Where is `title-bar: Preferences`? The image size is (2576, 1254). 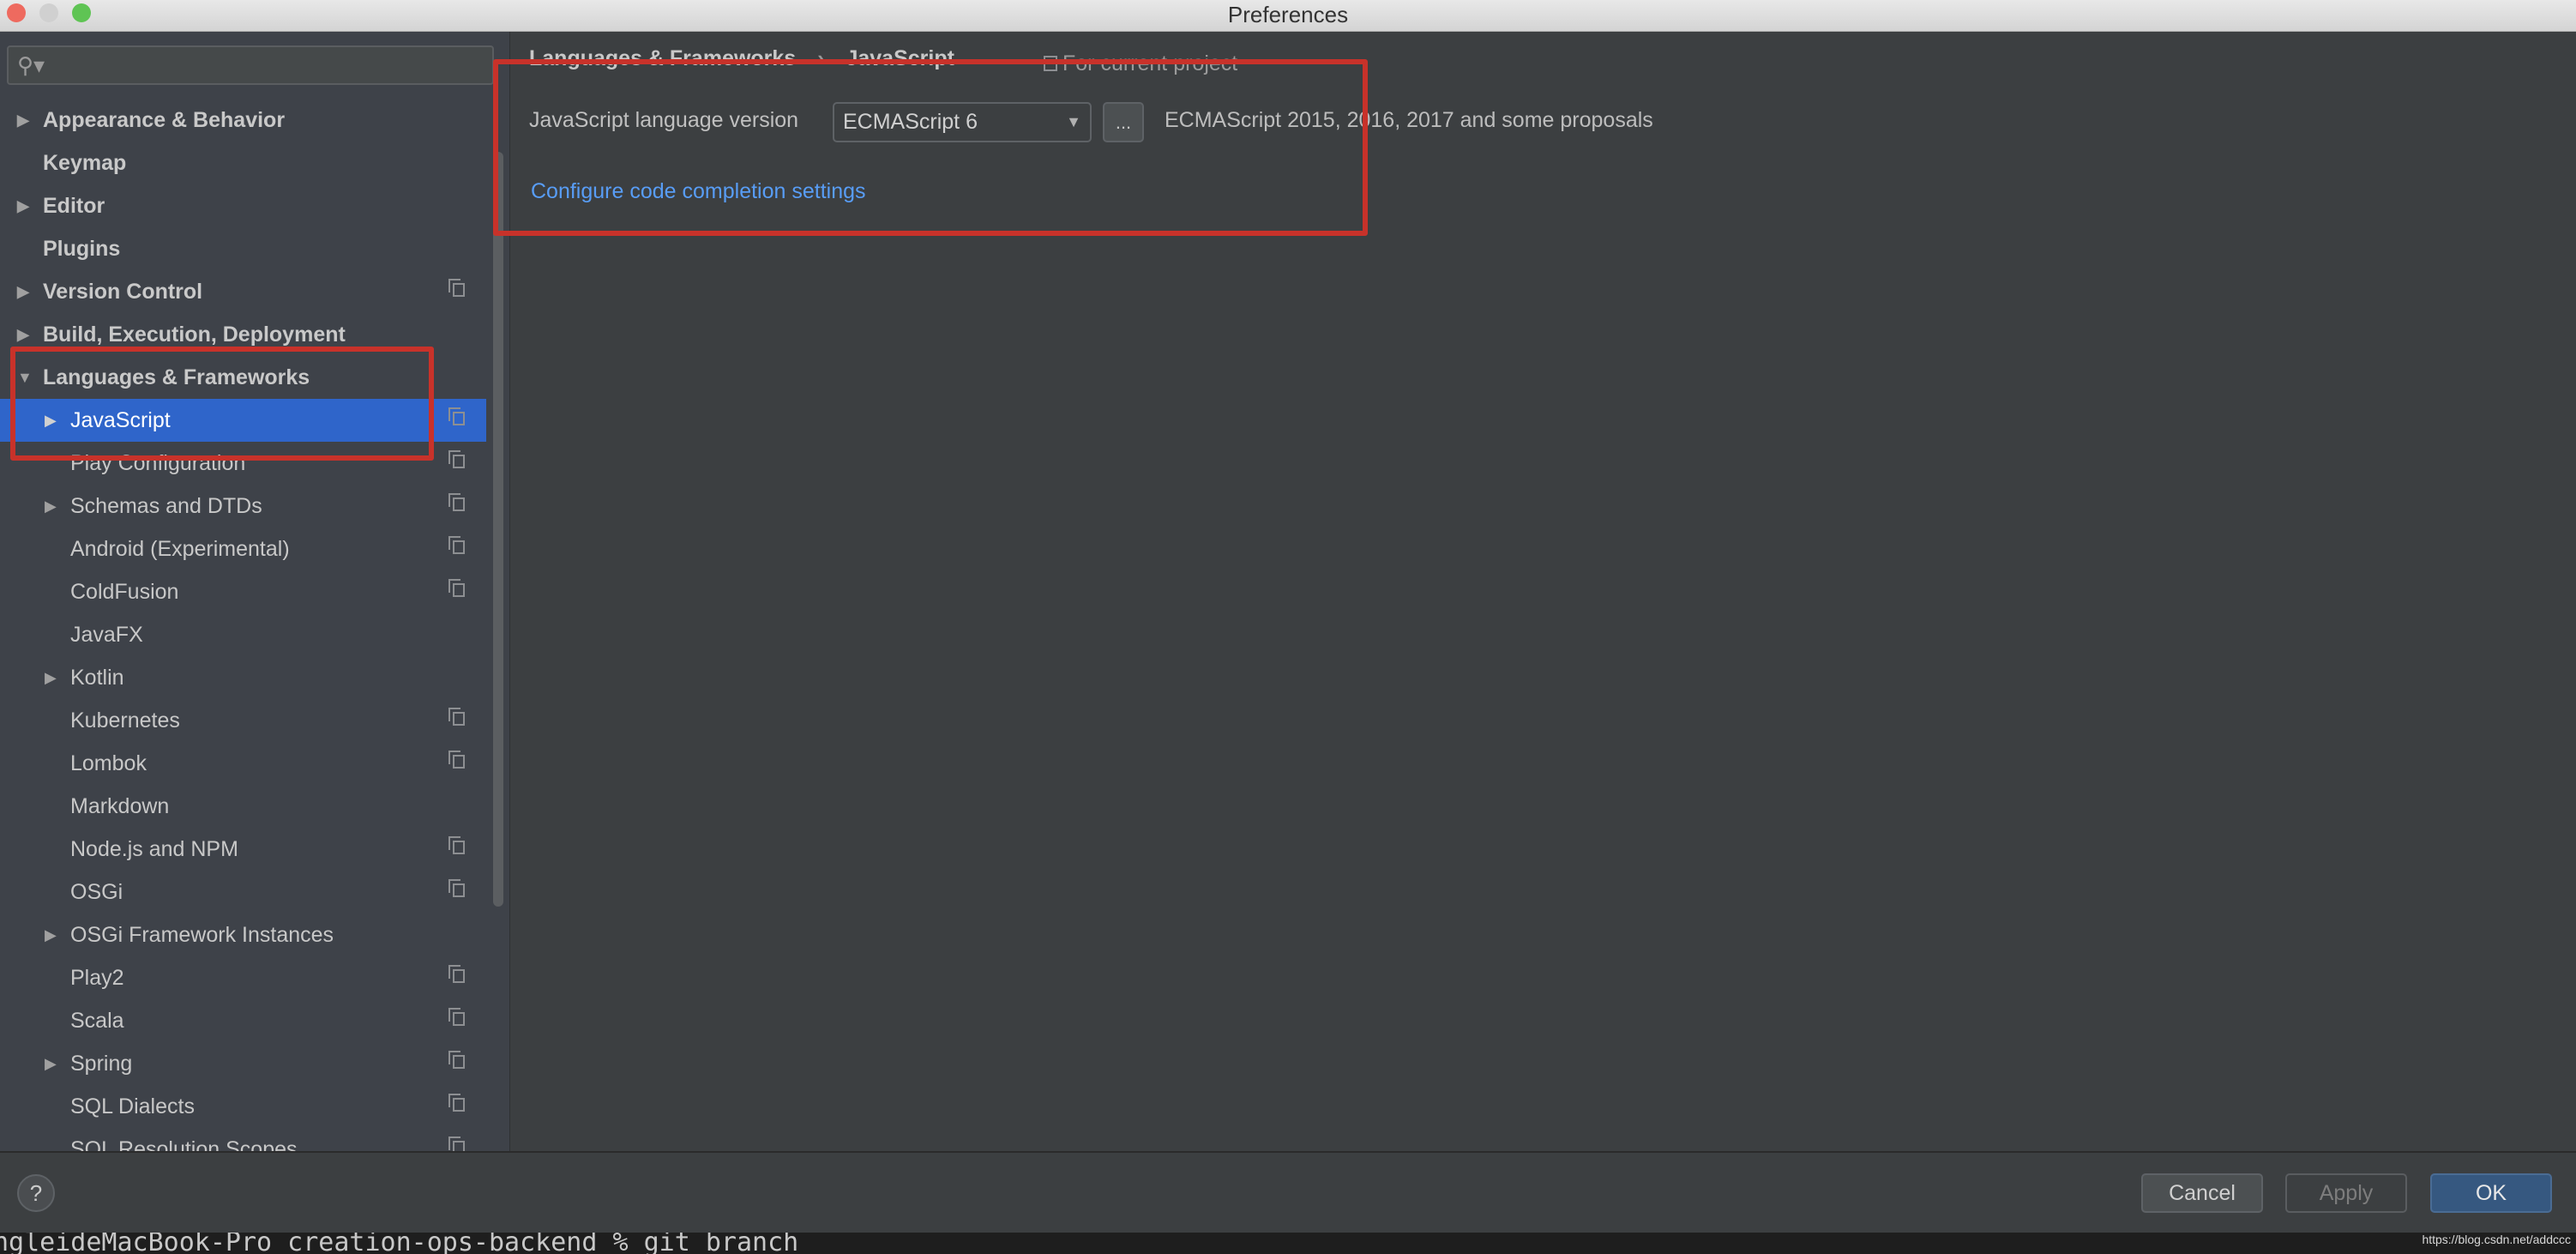
title-bar: Preferences is located at coordinates (1288, 16).